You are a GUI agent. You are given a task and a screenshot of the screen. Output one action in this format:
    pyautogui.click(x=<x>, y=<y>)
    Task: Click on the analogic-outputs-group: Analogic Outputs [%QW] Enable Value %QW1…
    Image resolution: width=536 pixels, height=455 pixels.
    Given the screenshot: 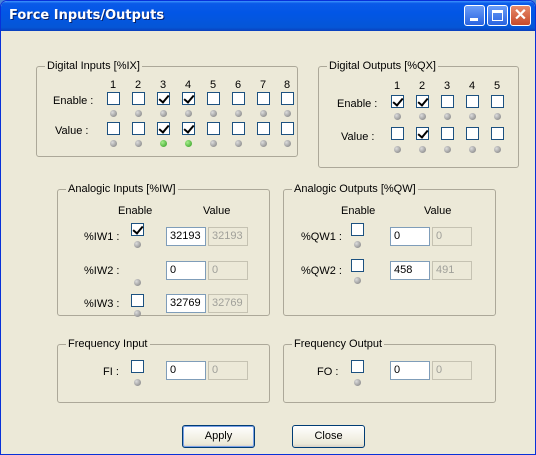 What is the action you would take?
    pyautogui.click(x=389, y=249)
    